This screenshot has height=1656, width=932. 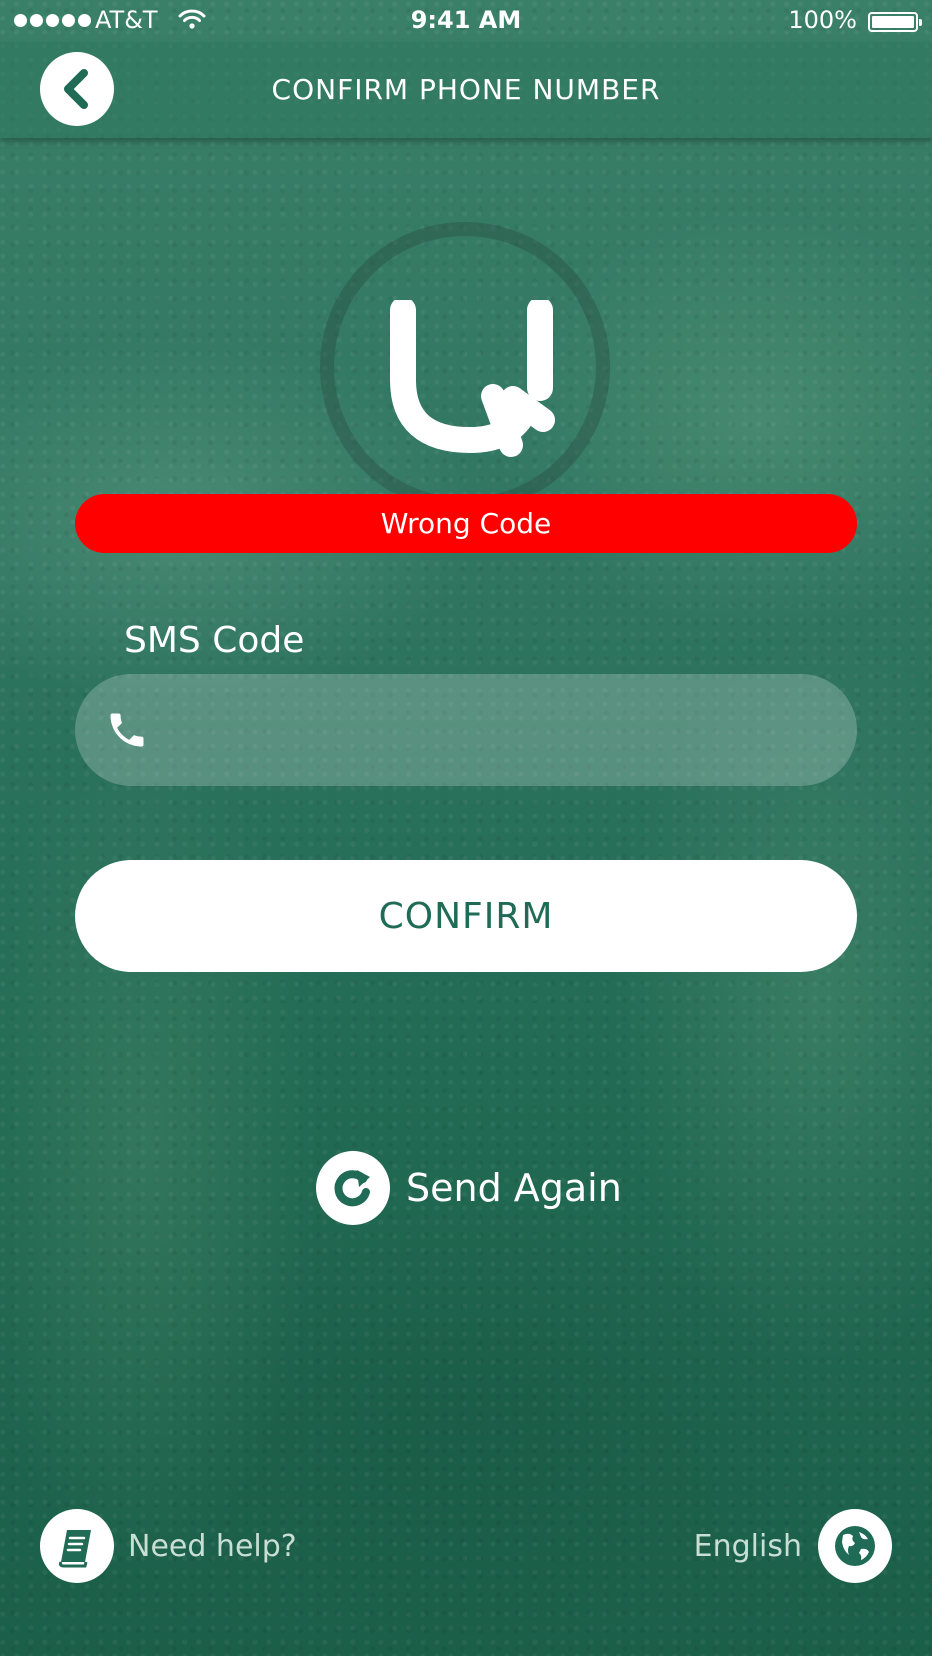 What do you see at coordinates (466, 916) in the screenshot?
I see `confirm-button: CONFIRM` at bounding box center [466, 916].